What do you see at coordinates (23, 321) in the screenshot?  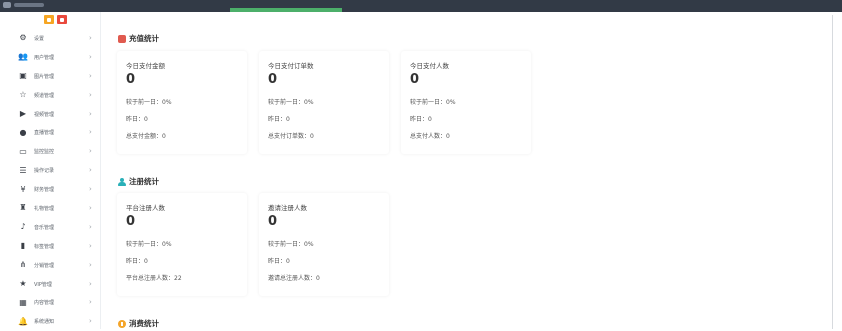 I see `bell-icon: 🔔` at bounding box center [23, 321].